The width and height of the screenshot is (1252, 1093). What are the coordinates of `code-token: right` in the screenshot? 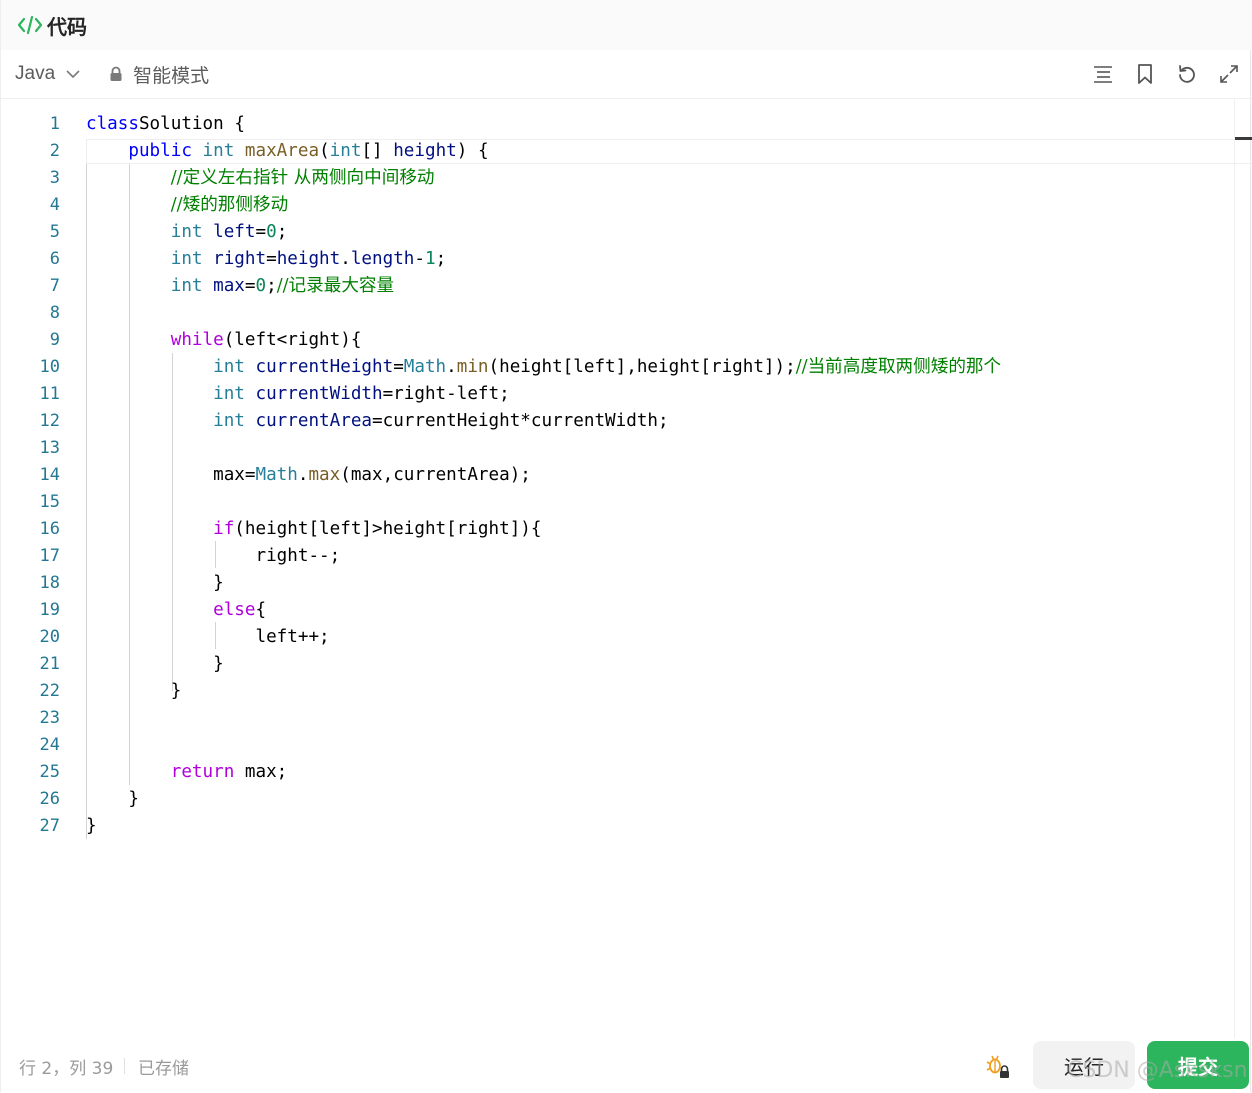 It's located at (240, 259).